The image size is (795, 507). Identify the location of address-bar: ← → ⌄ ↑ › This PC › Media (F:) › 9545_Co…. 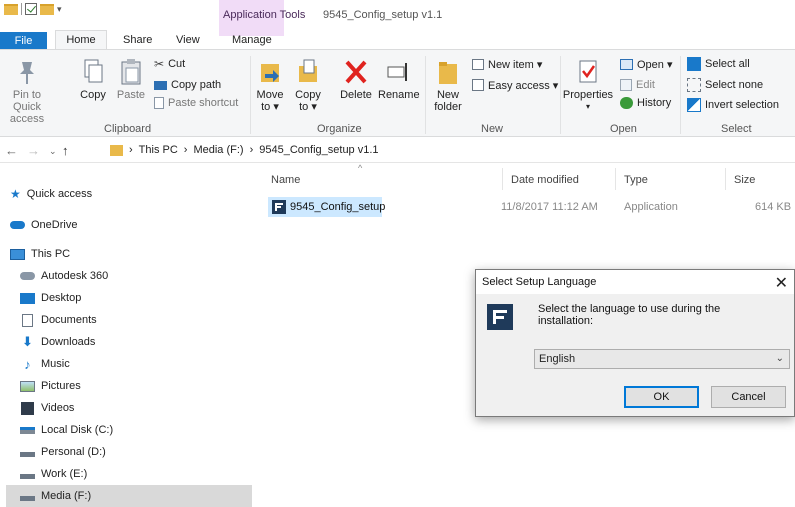
(397, 150).